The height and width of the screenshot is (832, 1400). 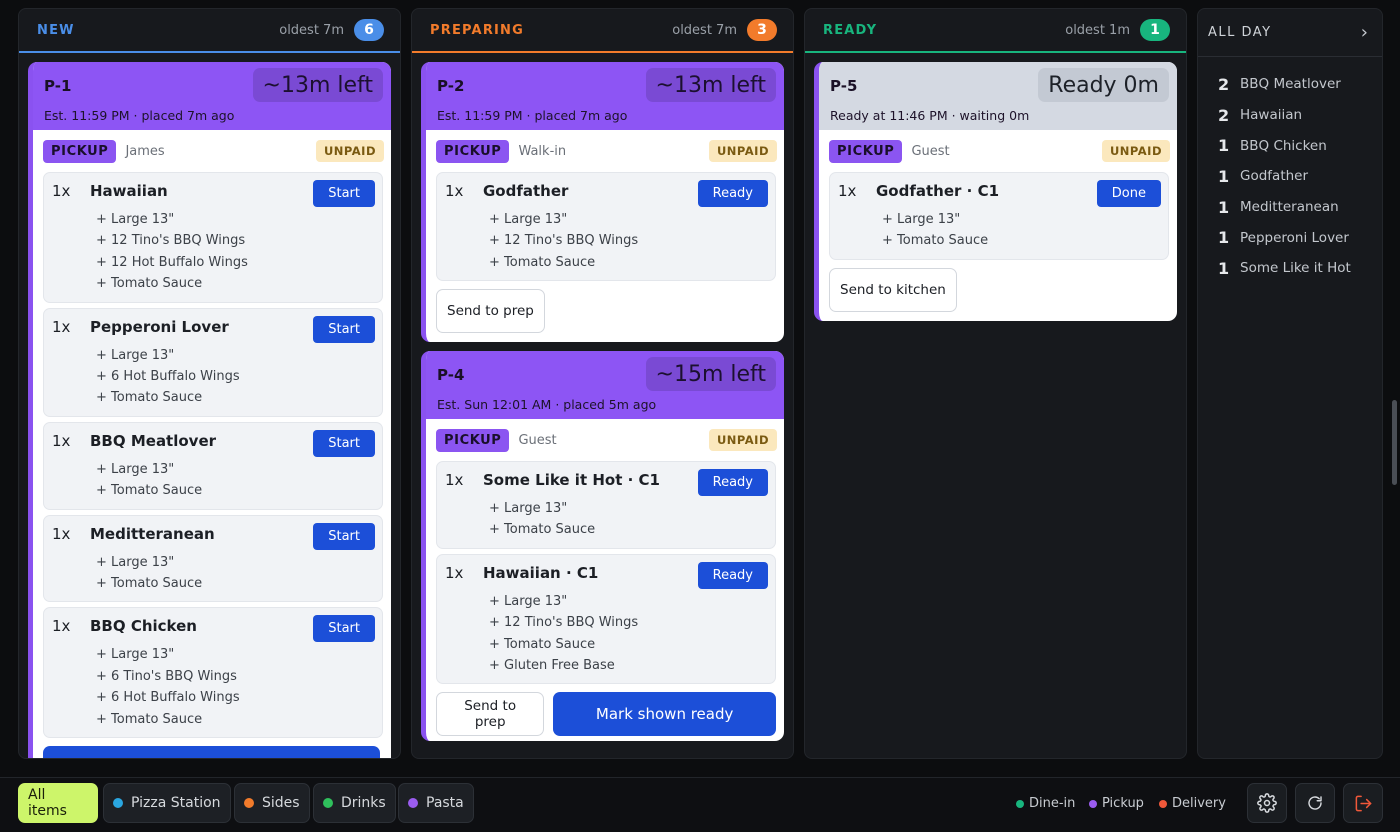 I want to click on legend-label: Pickup, so click(x=1123, y=803).